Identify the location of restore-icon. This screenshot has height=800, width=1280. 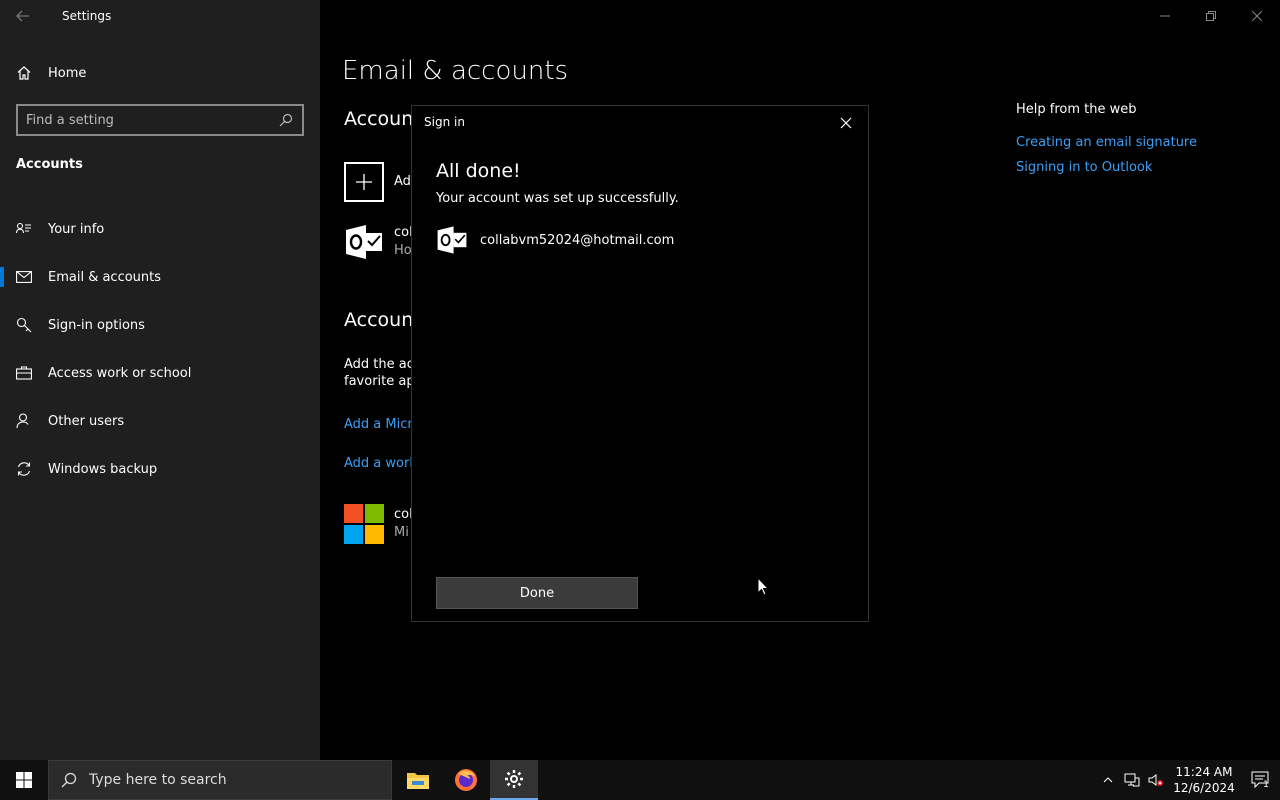
(1211, 16).